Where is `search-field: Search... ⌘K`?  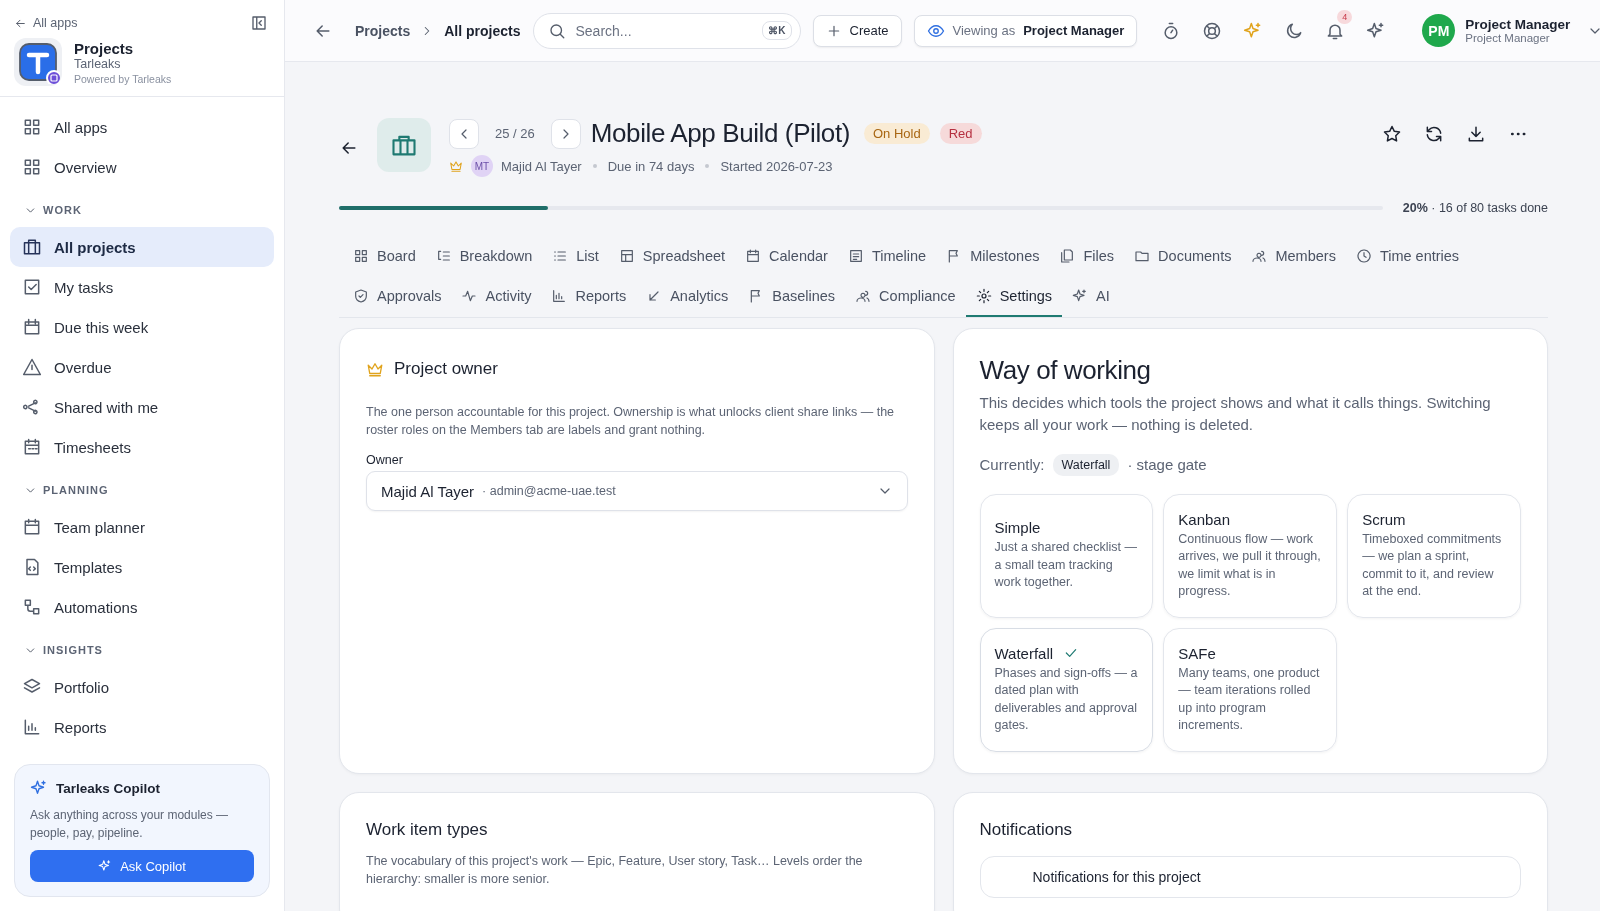
search-field: Search... ⌘K is located at coordinates (666, 30).